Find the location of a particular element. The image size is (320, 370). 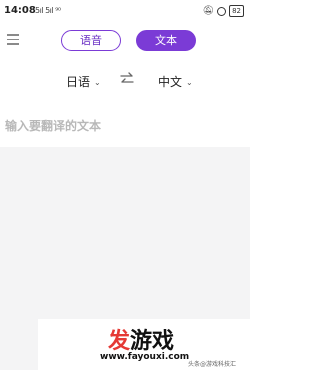

target-language-select: 中文 ⌄ is located at coordinates (175, 81).